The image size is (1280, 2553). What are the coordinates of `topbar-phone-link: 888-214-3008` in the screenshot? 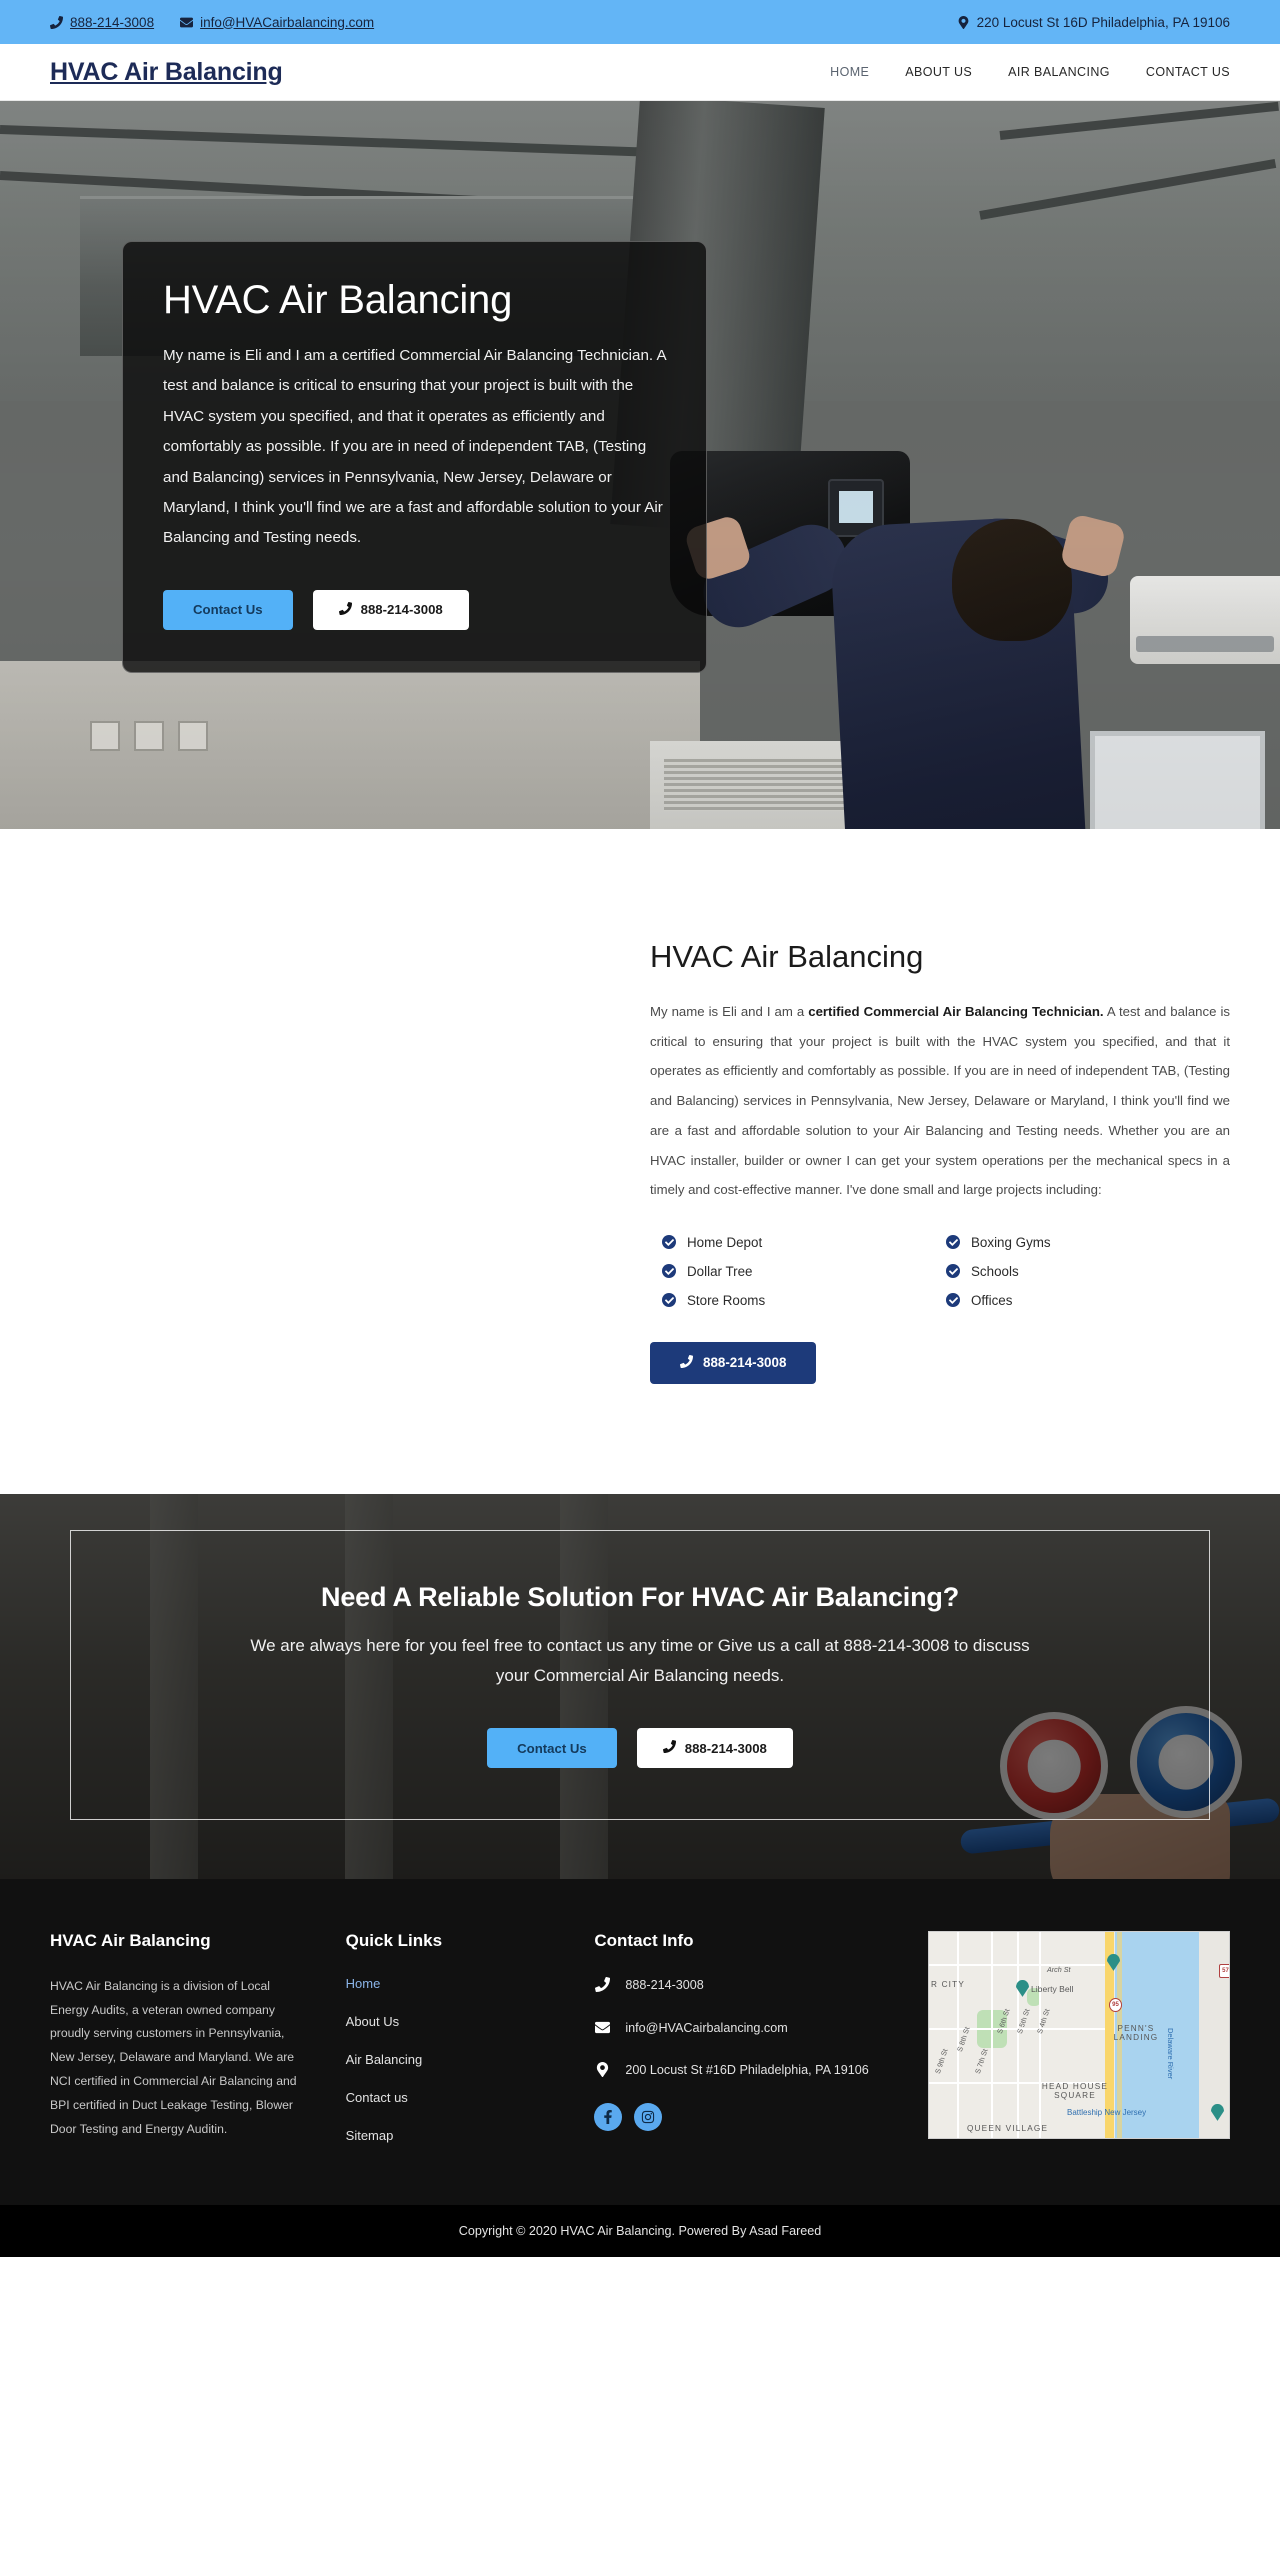 It's located at (102, 22).